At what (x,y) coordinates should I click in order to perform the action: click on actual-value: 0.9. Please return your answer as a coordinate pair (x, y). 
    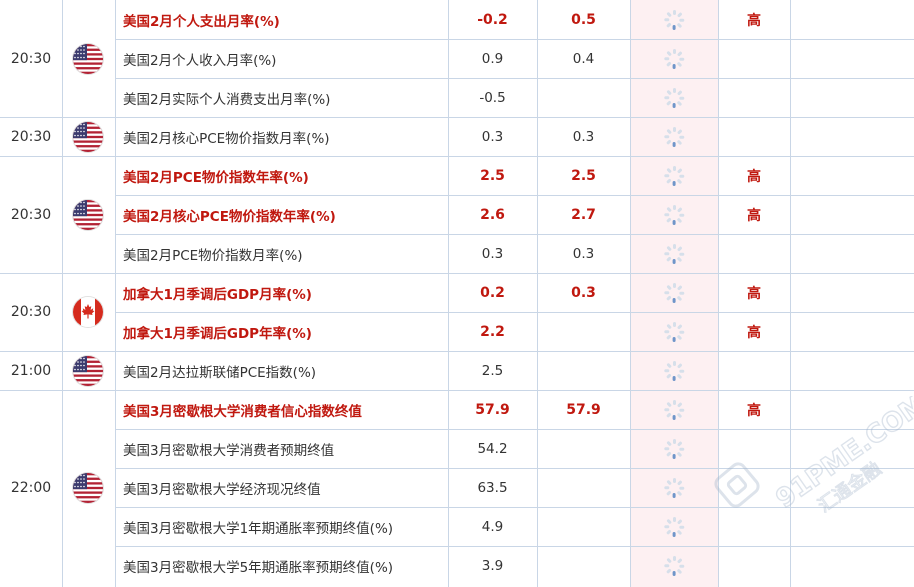
    Looking at the image, I should click on (492, 58).